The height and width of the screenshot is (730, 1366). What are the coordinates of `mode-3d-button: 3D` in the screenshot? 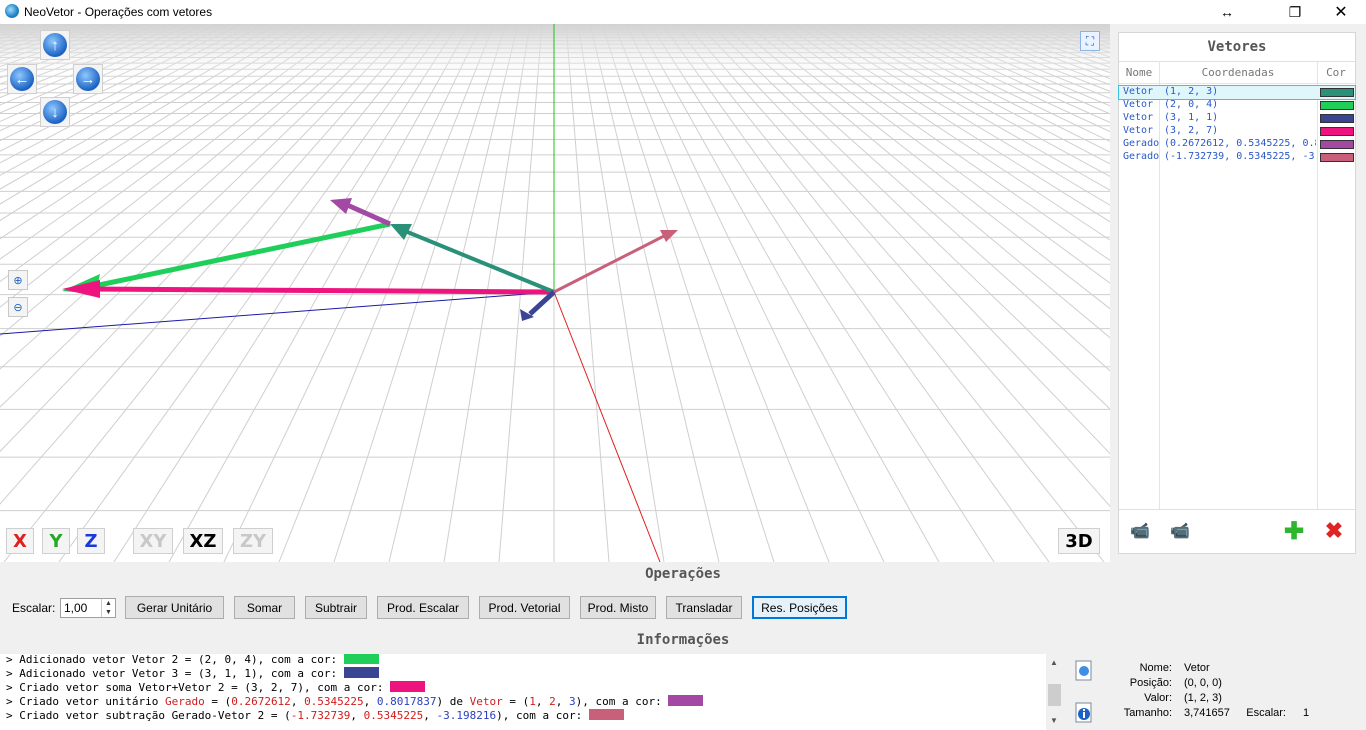 It's located at (1079, 541).